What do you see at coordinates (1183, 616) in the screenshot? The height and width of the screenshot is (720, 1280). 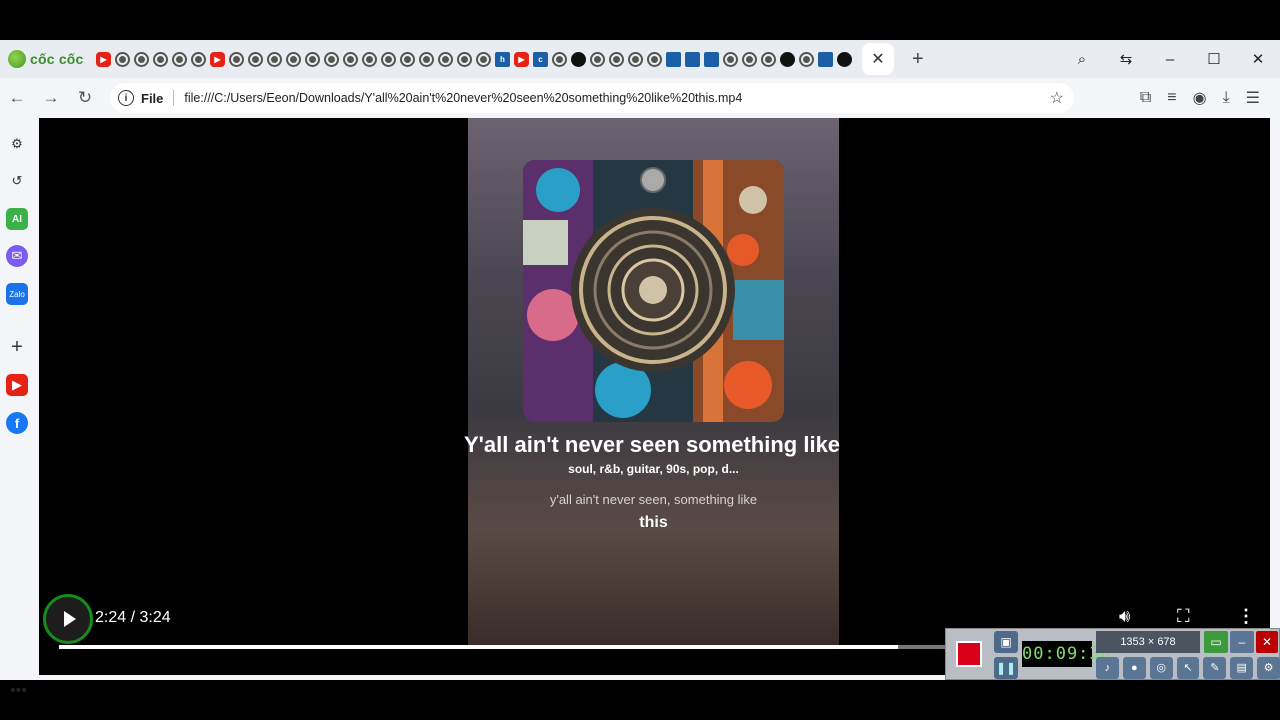 I see `fullscreen-icon: ⛶` at bounding box center [1183, 616].